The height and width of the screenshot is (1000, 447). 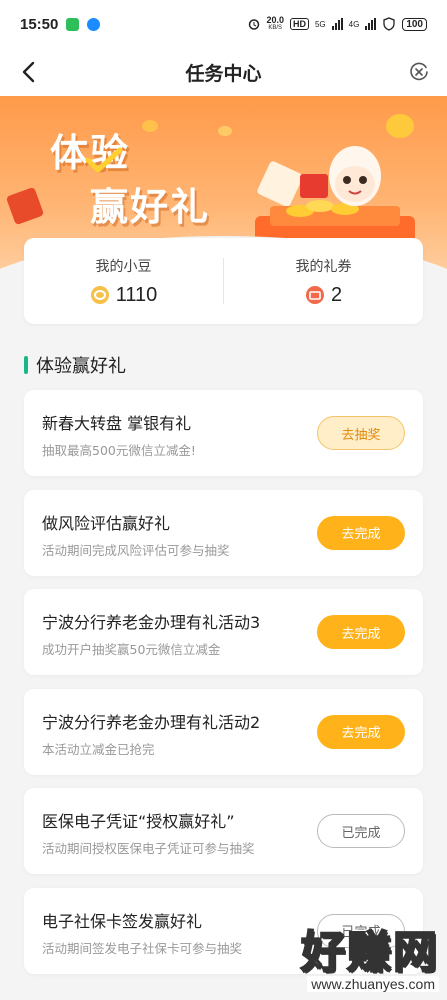 I want to click on net1-label: 5G, so click(x=320, y=24).